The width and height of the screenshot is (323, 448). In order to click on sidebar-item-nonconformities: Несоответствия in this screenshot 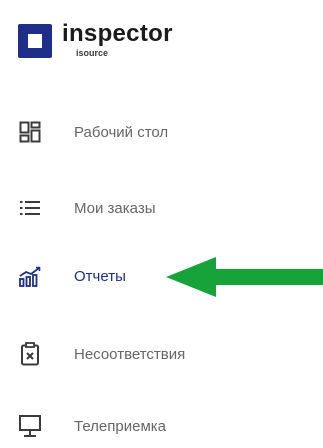, I will do `click(148, 354)`.